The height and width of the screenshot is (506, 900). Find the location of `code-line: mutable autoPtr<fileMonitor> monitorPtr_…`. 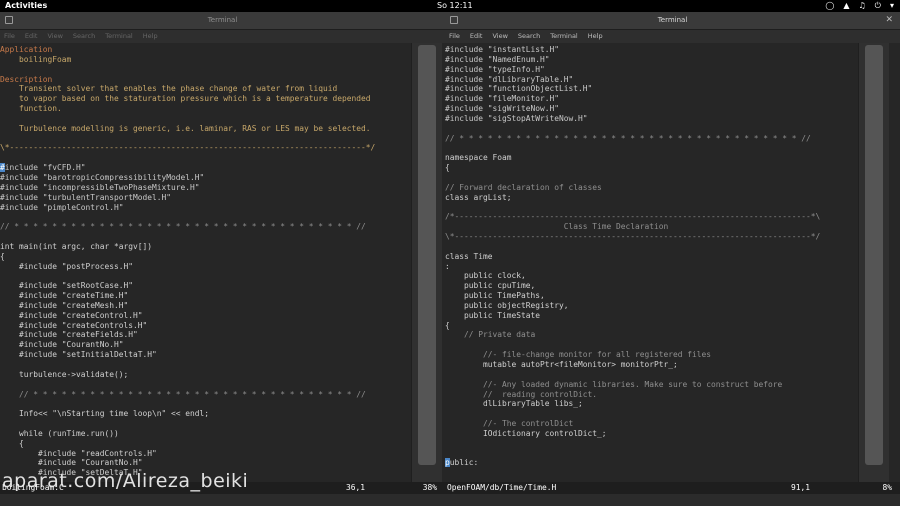

code-line: mutable autoPtr<fileMonitor> monitorPtr_… is located at coordinates (561, 364).